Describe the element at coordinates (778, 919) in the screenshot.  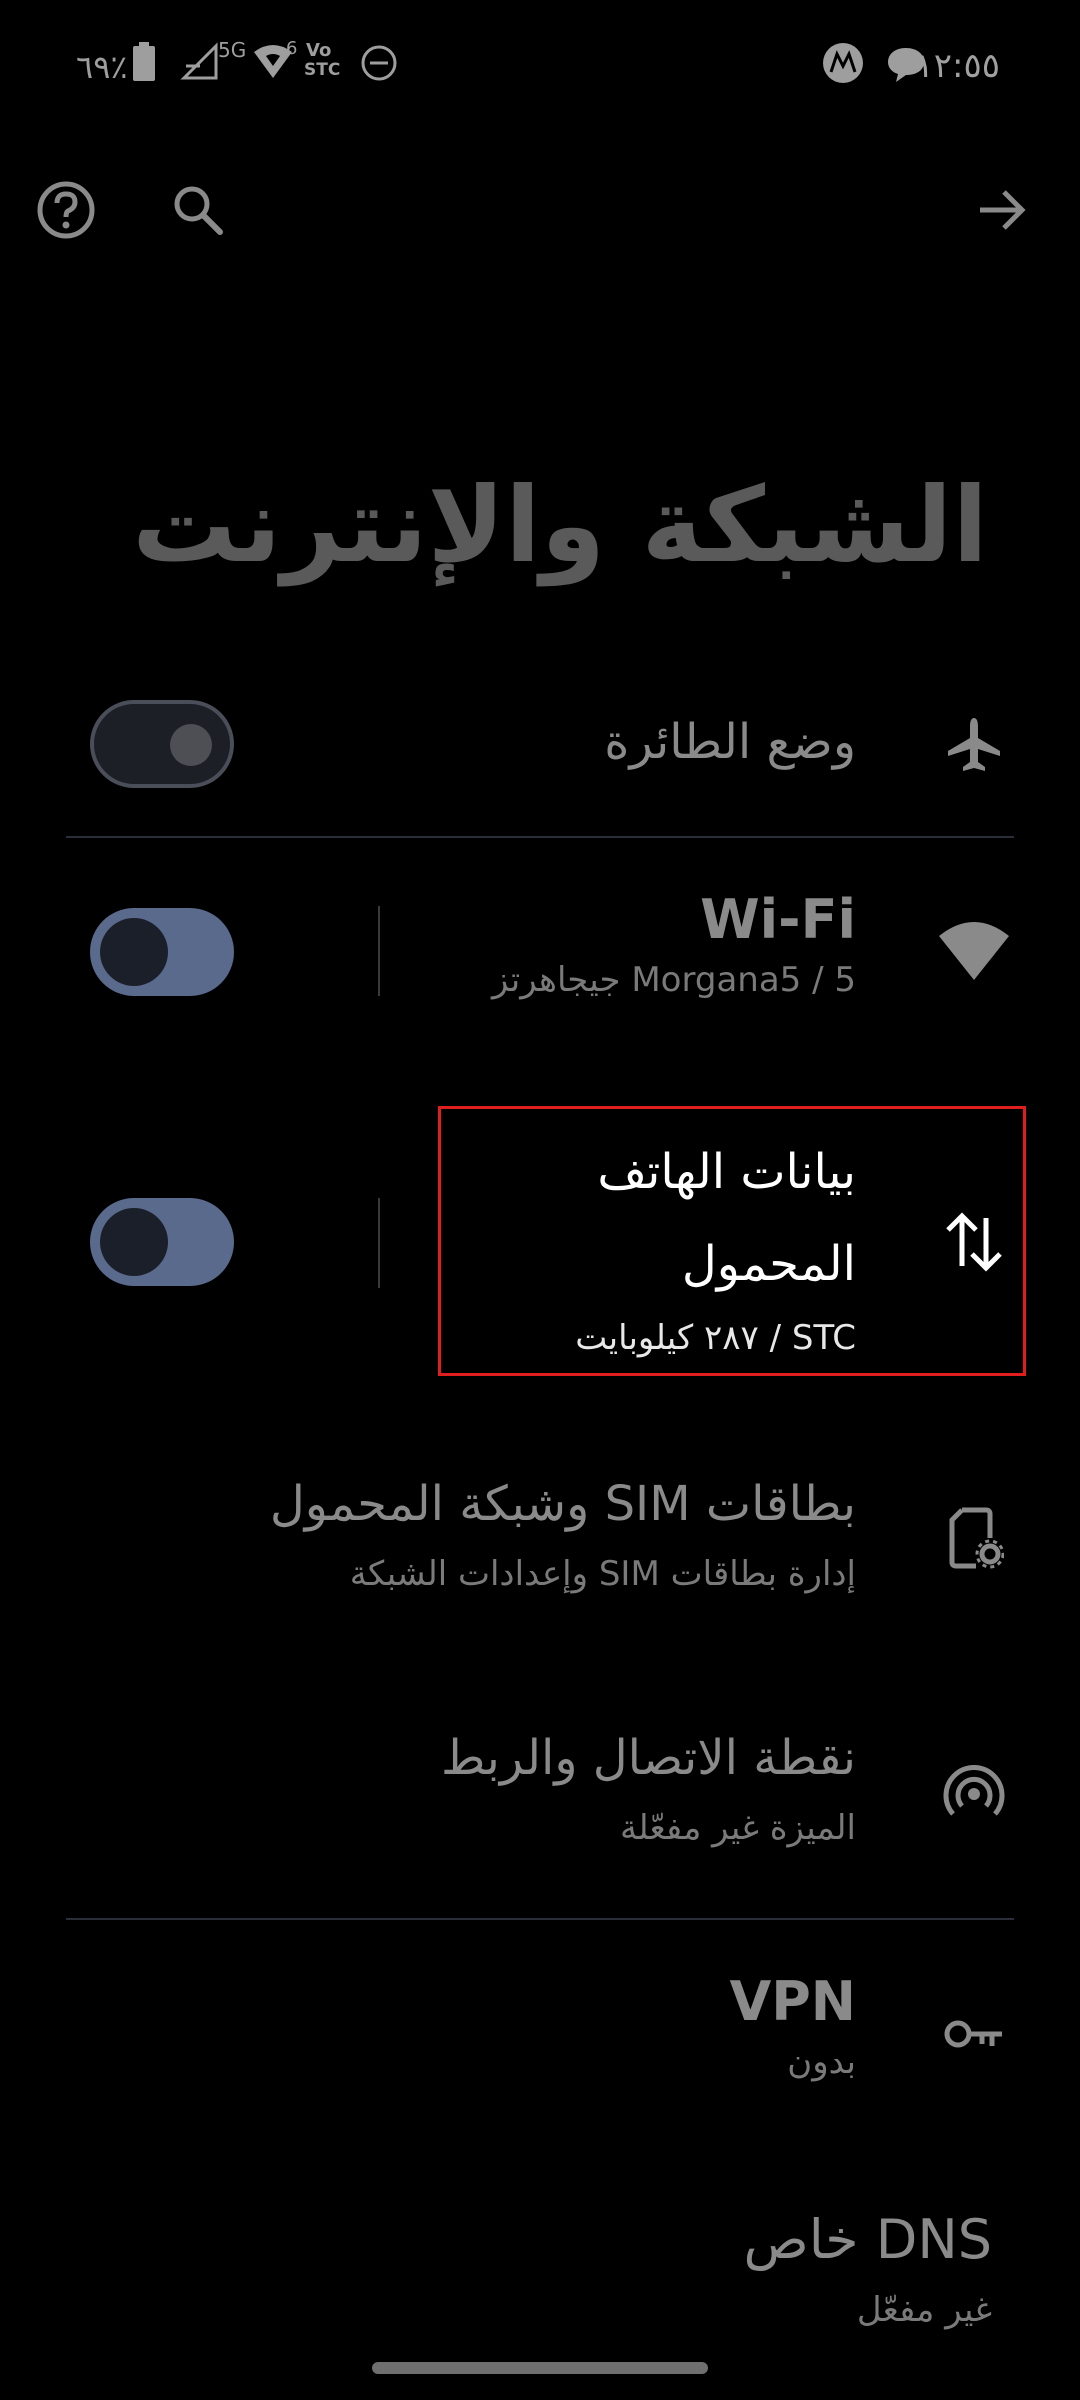
I see `wifi-title: Wi-Fi` at that location.